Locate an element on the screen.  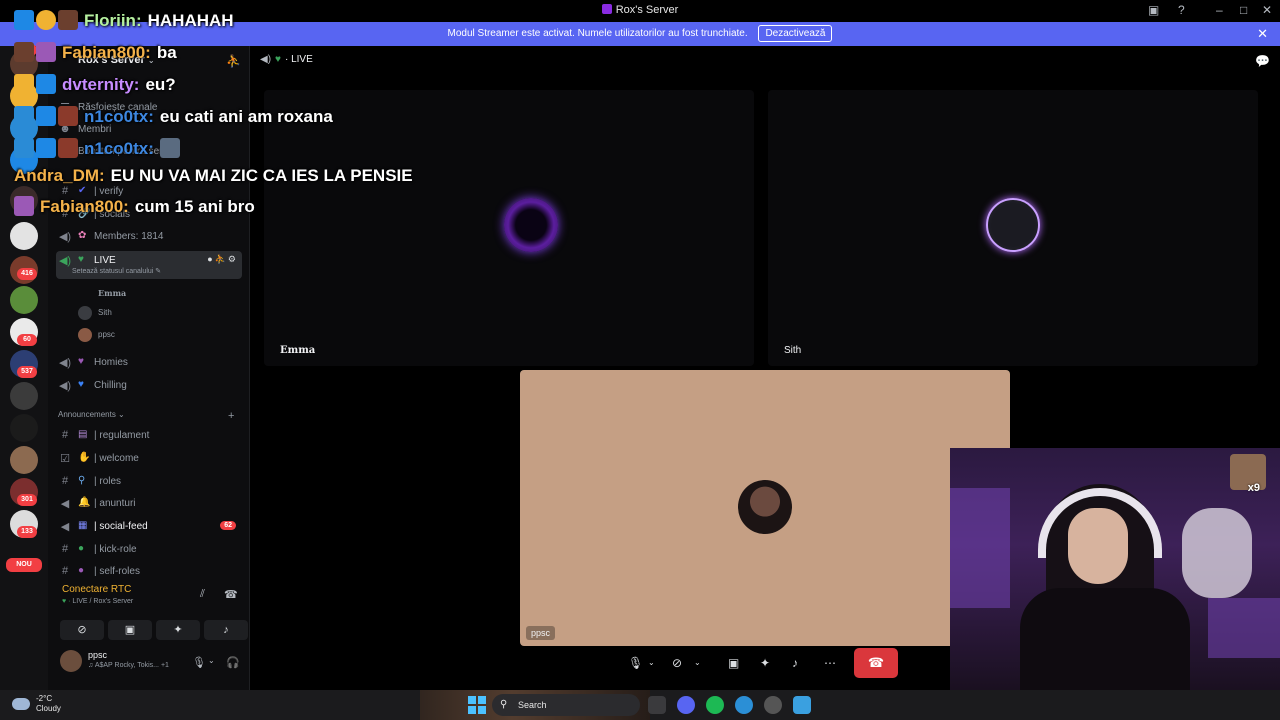
background-pillow is located at coordinates (1217, 553).